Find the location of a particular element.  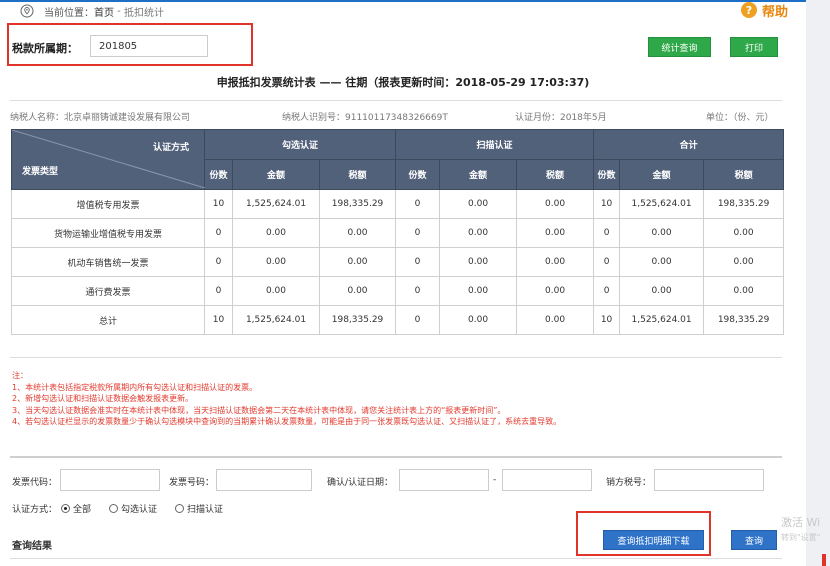

right-gutter is located at coordinates (818, 283).